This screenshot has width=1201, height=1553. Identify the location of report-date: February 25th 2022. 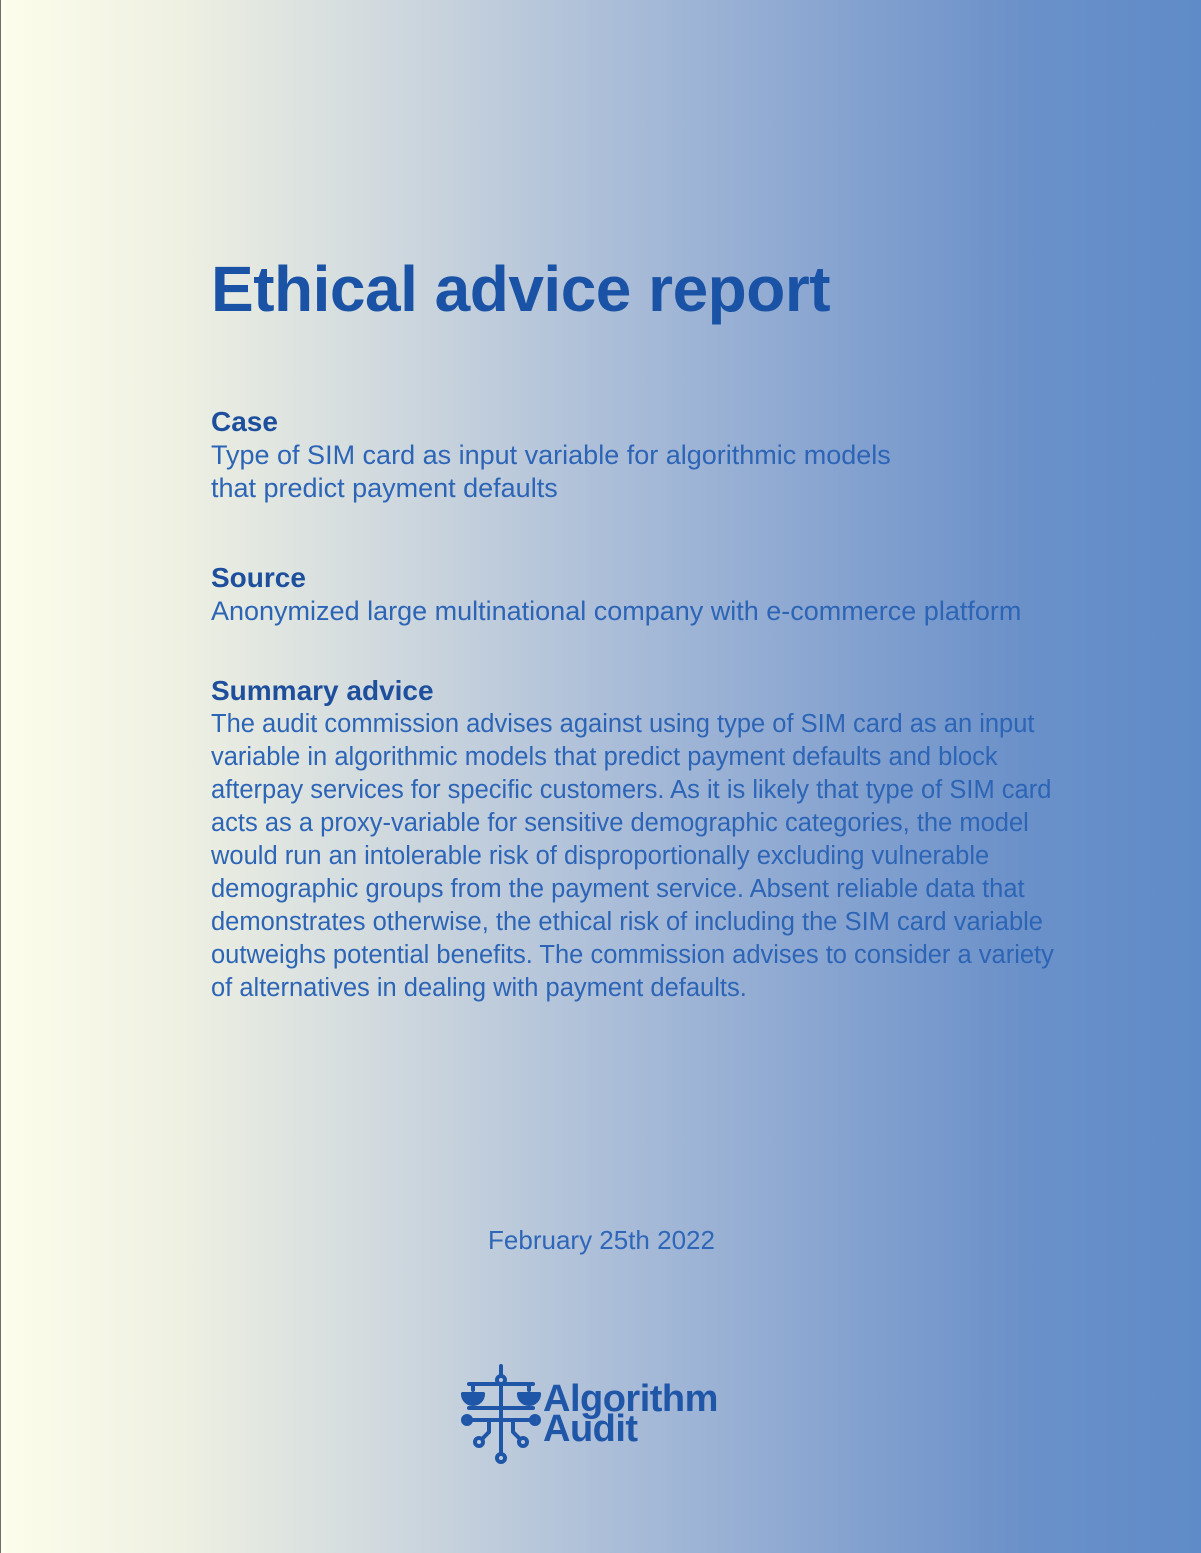
(601, 1240).